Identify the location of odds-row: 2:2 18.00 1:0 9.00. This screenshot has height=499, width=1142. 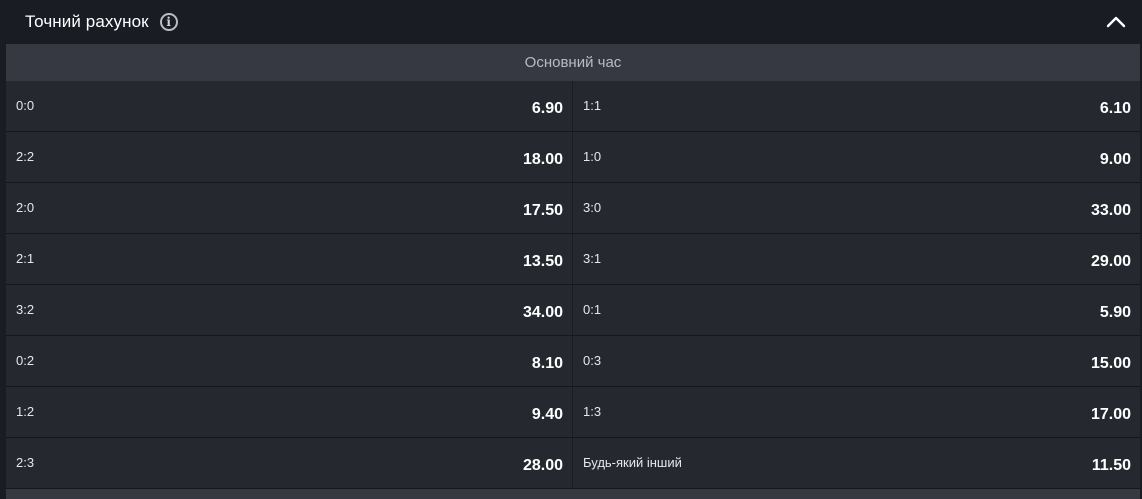
(573, 157).